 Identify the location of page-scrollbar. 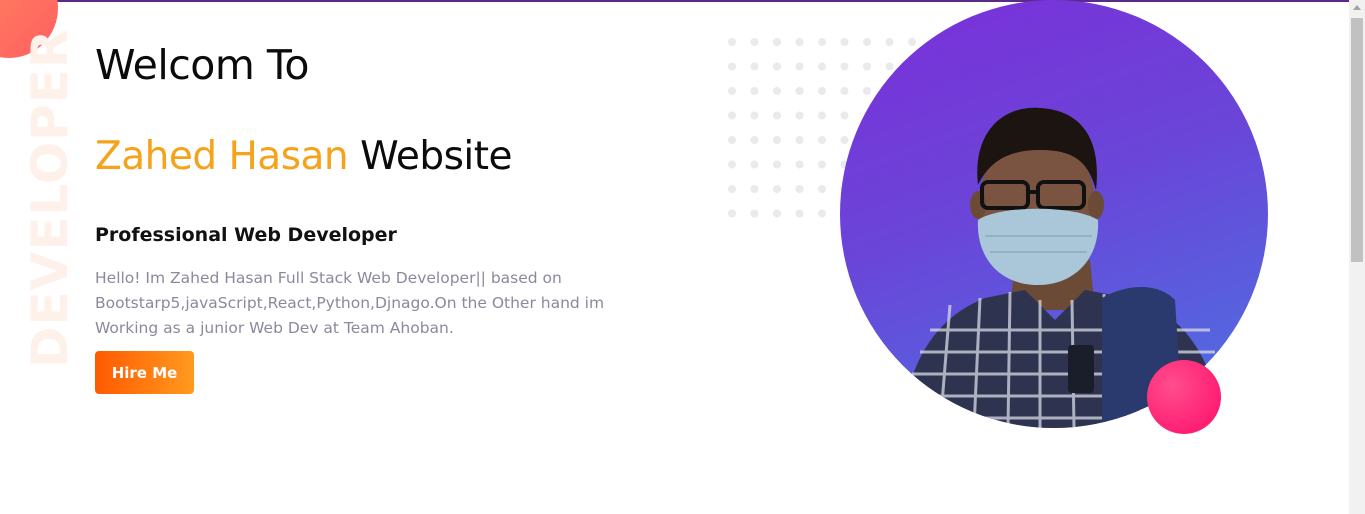
(1357, 257).